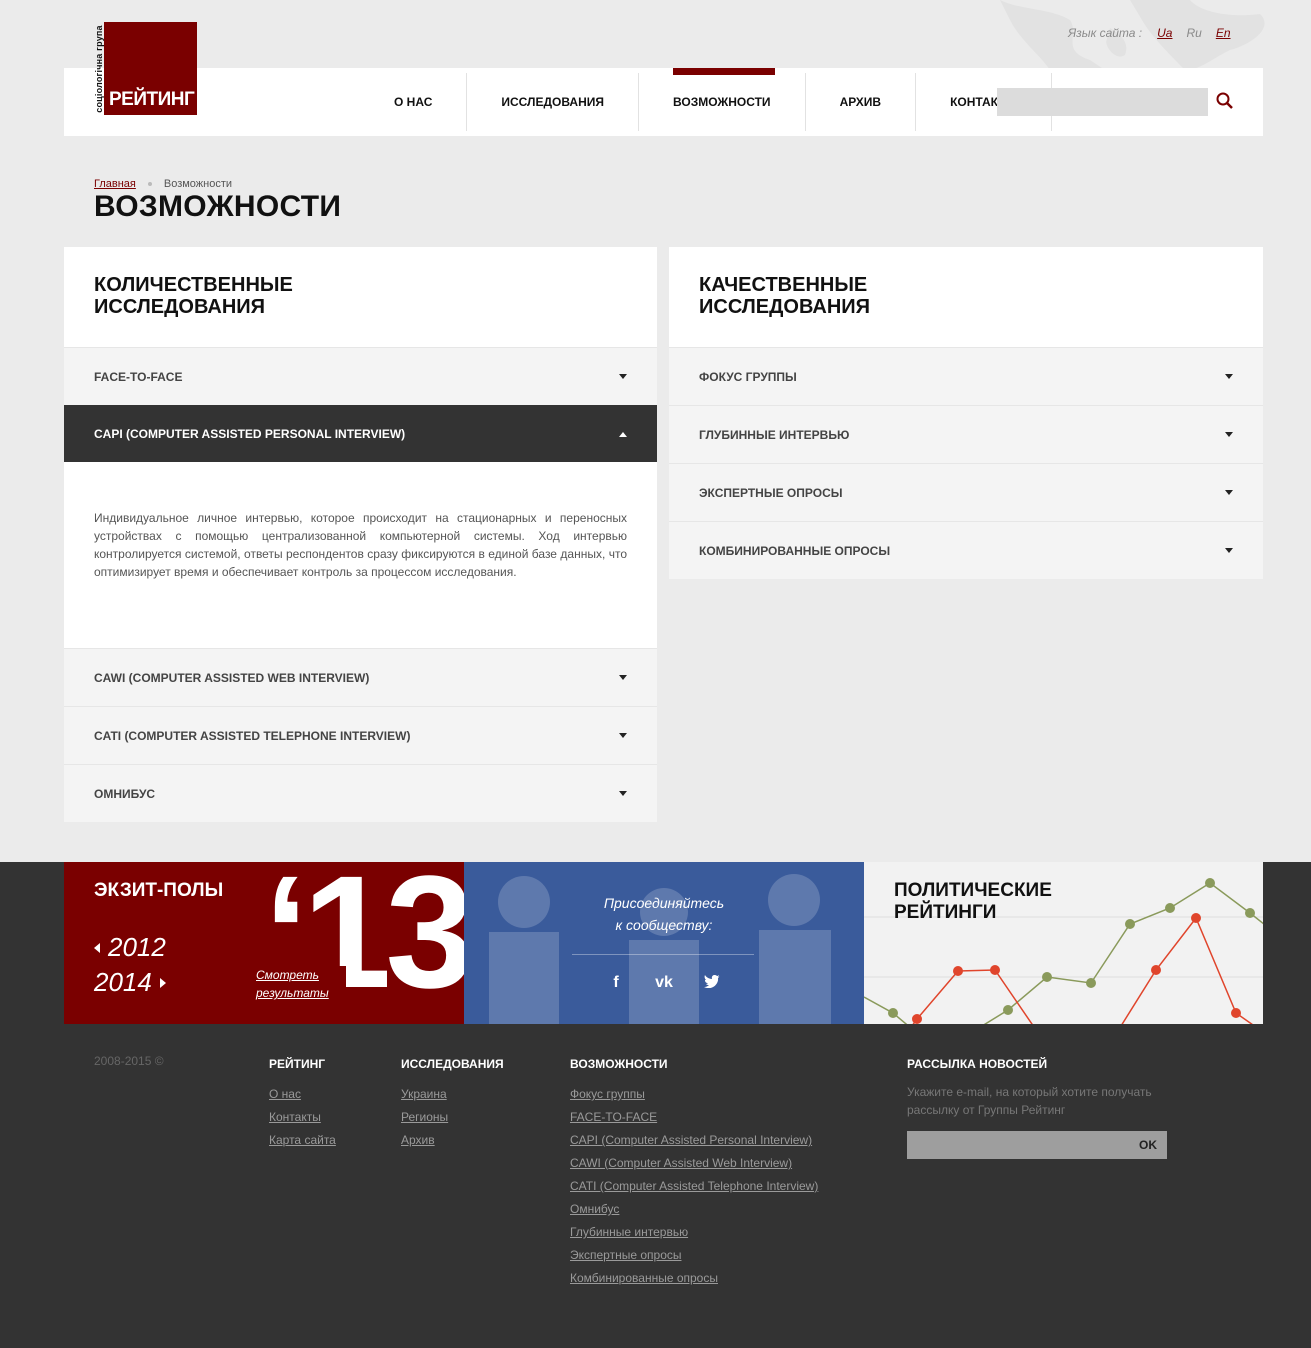 This screenshot has height=1348, width=1311. I want to click on search-input, so click(1102, 102).